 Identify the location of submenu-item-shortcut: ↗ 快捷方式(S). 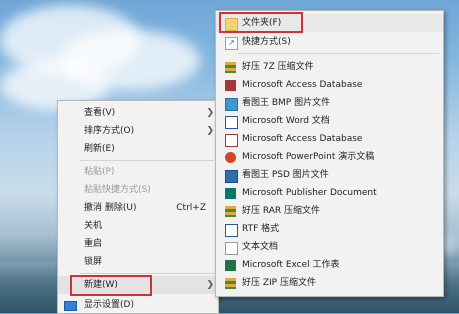
(329, 42).